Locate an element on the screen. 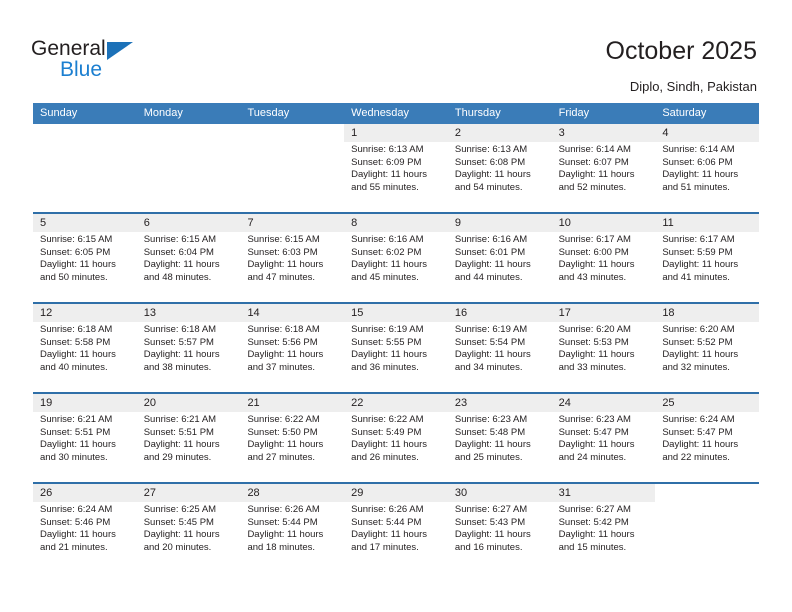 This screenshot has width=792, height=612. daylight-duration-line2: and 26 minutes. is located at coordinates (385, 457).